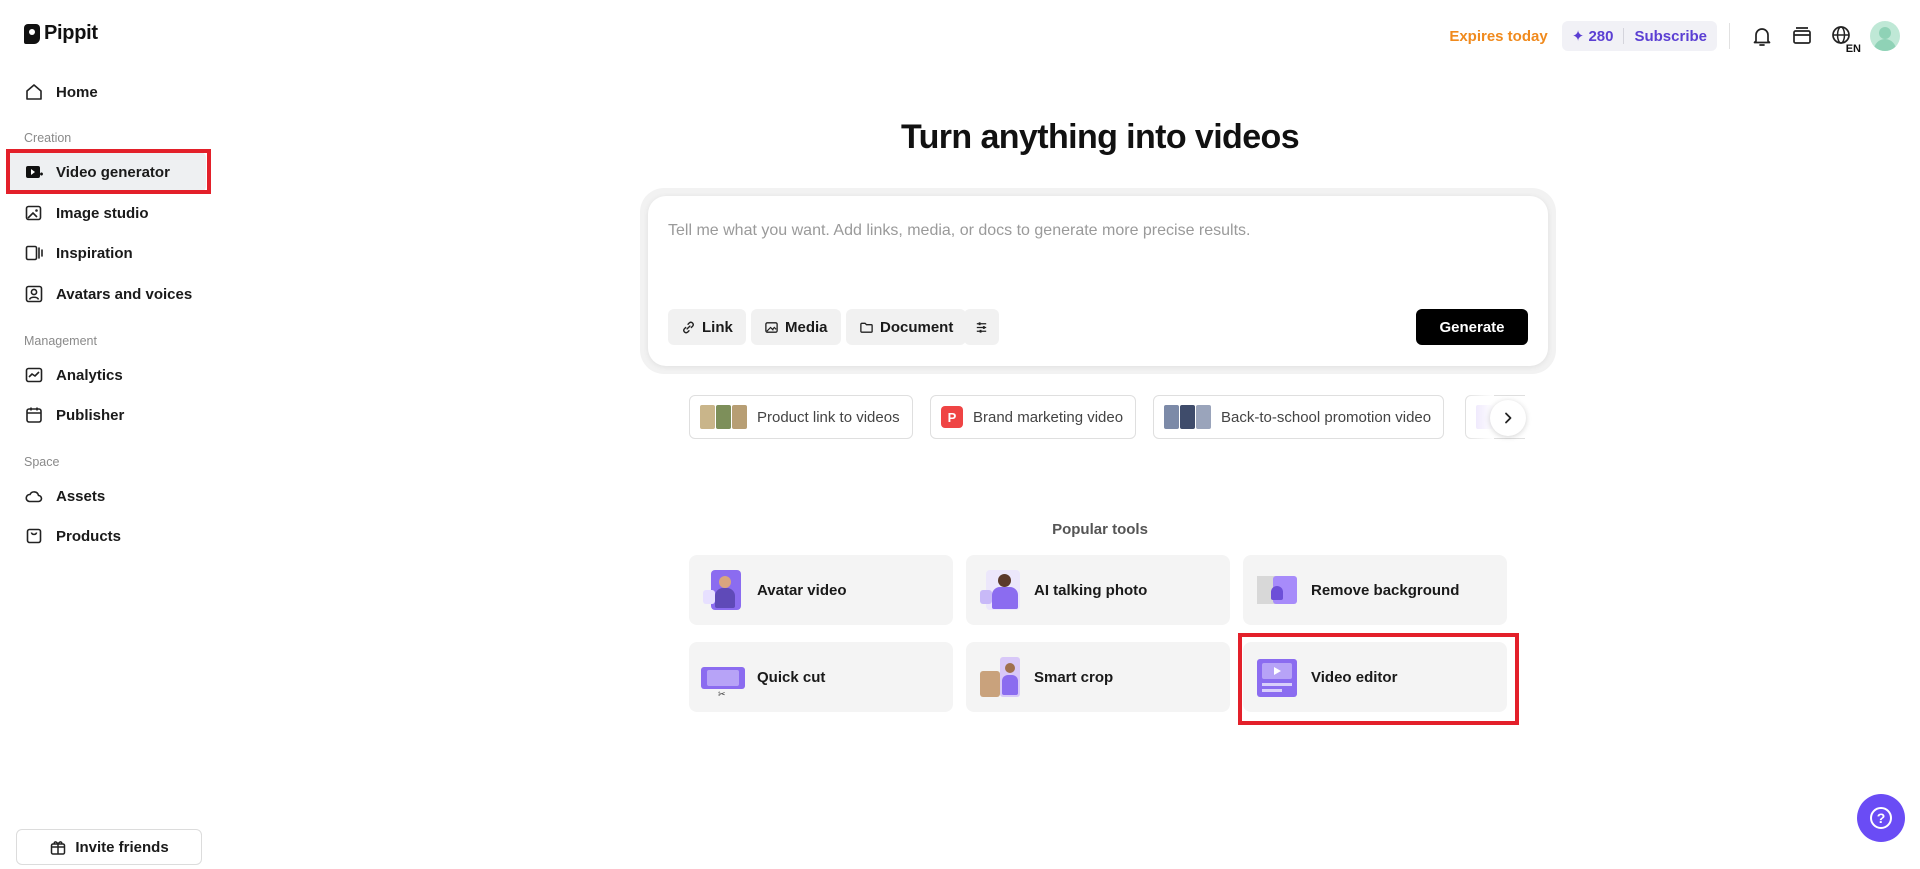 Image resolution: width=1920 pixels, height=869 pixels. I want to click on tool-smart-crop: Smart crop, so click(1098, 677).